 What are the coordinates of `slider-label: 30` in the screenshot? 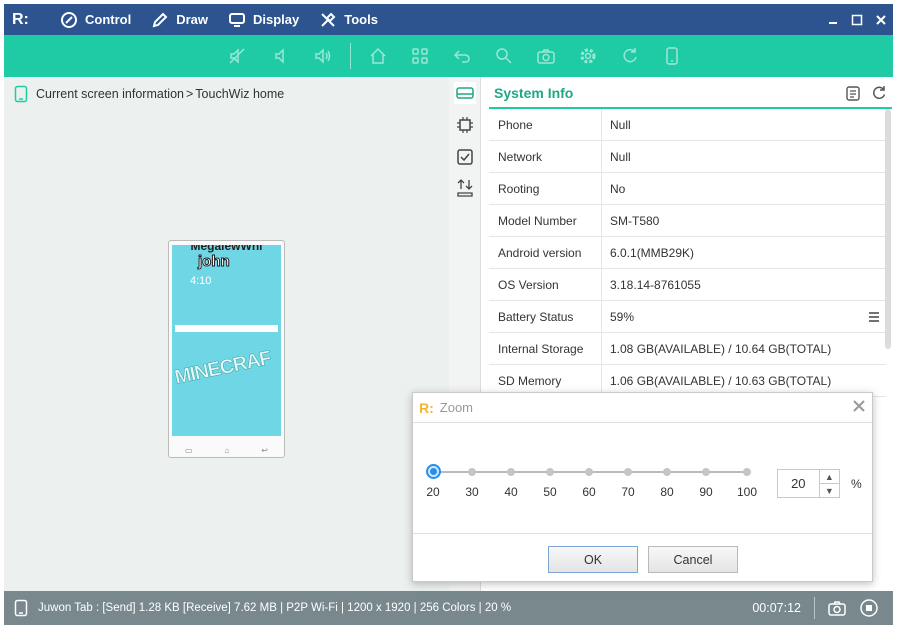 It's located at (472, 492).